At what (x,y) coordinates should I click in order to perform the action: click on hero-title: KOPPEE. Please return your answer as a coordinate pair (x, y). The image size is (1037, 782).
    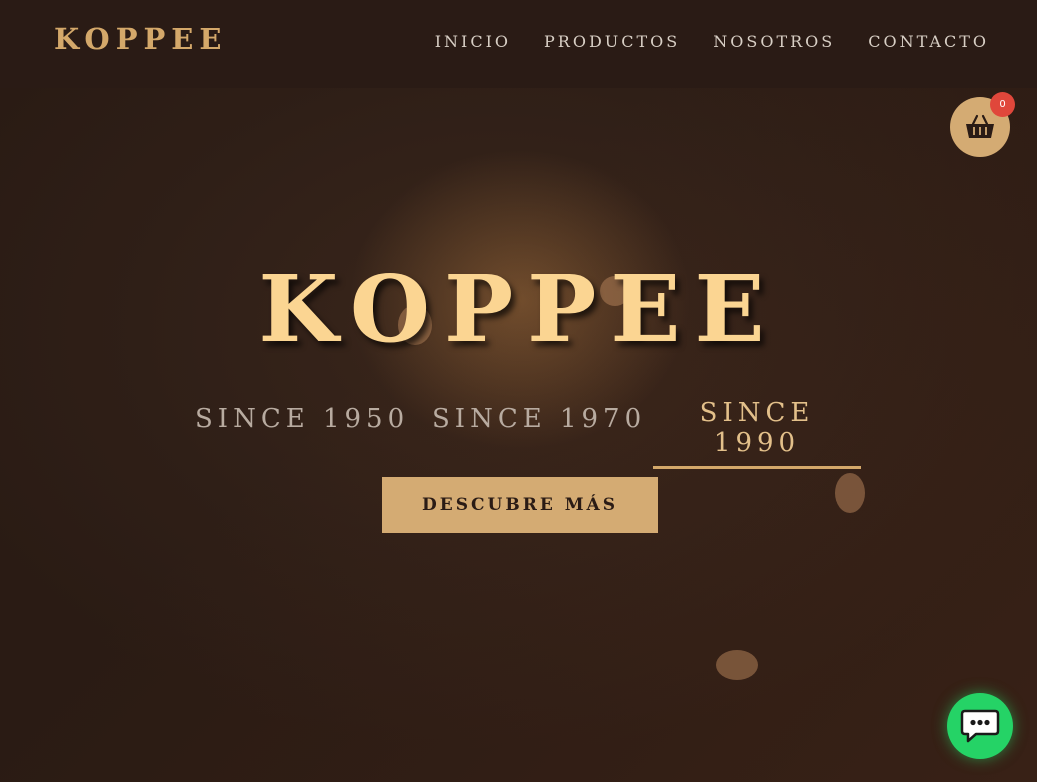
    Looking at the image, I should click on (518, 309).